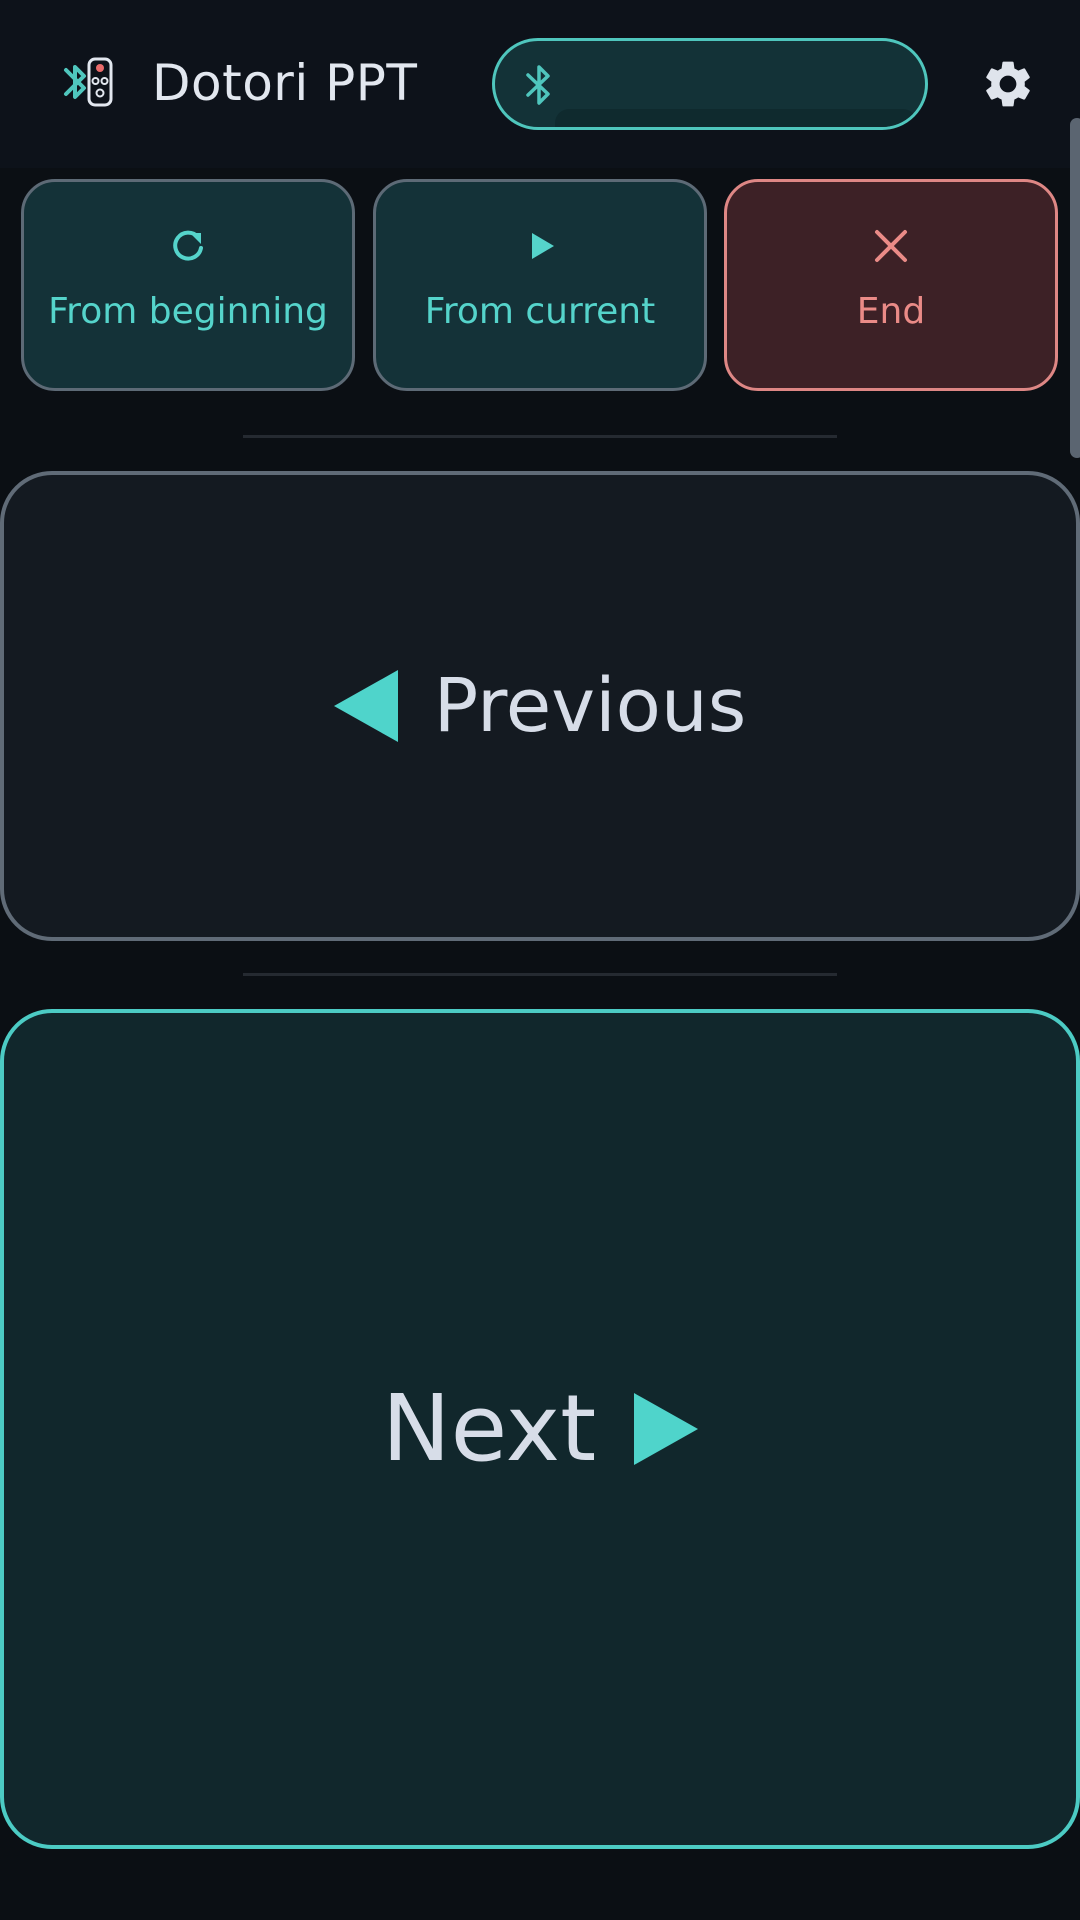  Describe the element at coordinates (543, 246) in the screenshot. I see `play-icon` at that location.